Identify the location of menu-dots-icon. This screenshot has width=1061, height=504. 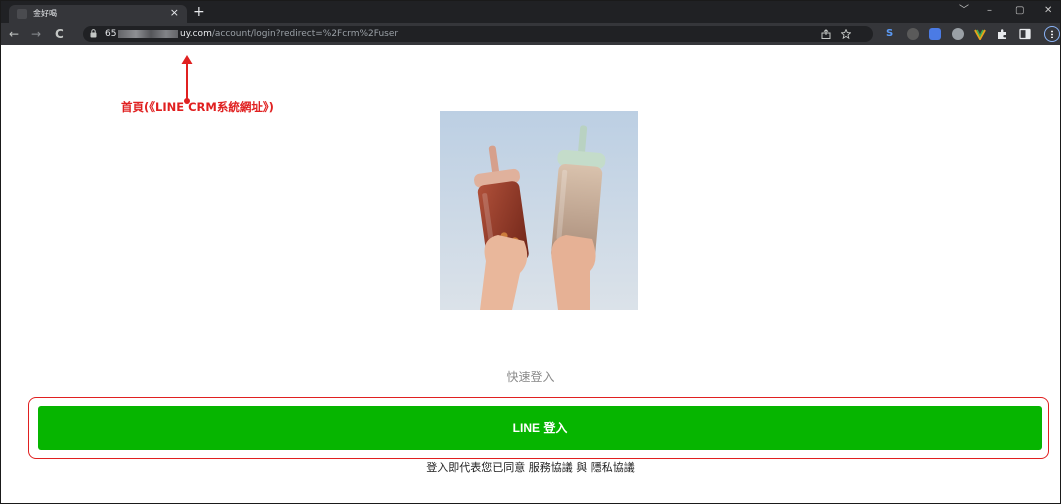
(1052, 34).